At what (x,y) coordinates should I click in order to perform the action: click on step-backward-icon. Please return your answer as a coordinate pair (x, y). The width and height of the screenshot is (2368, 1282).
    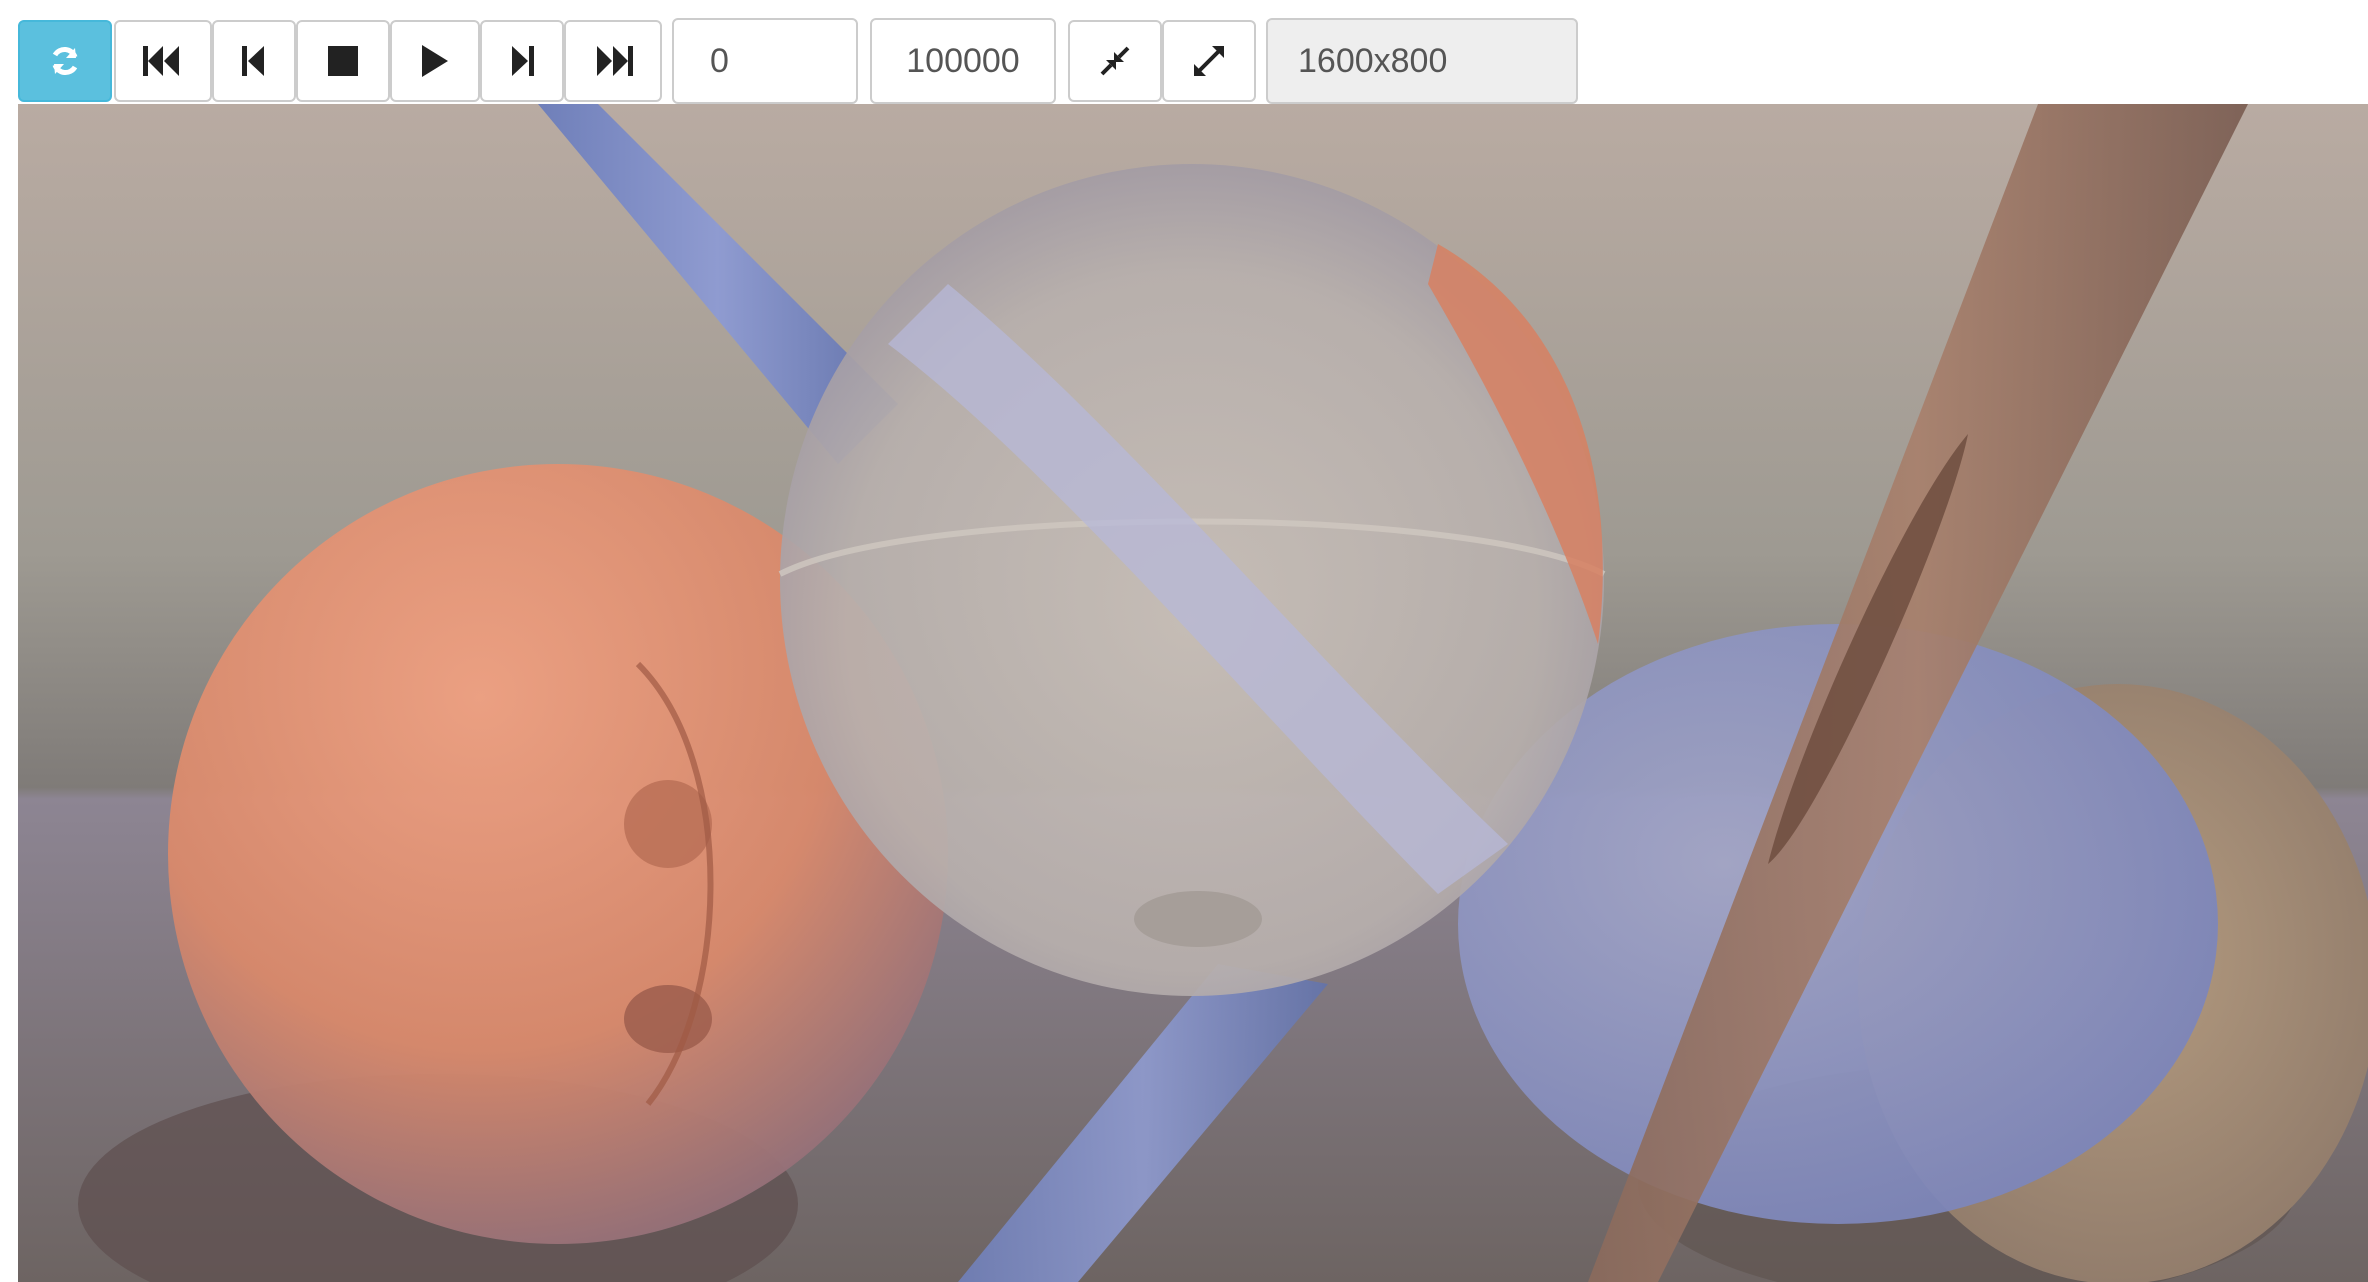
    Looking at the image, I should click on (254, 61).